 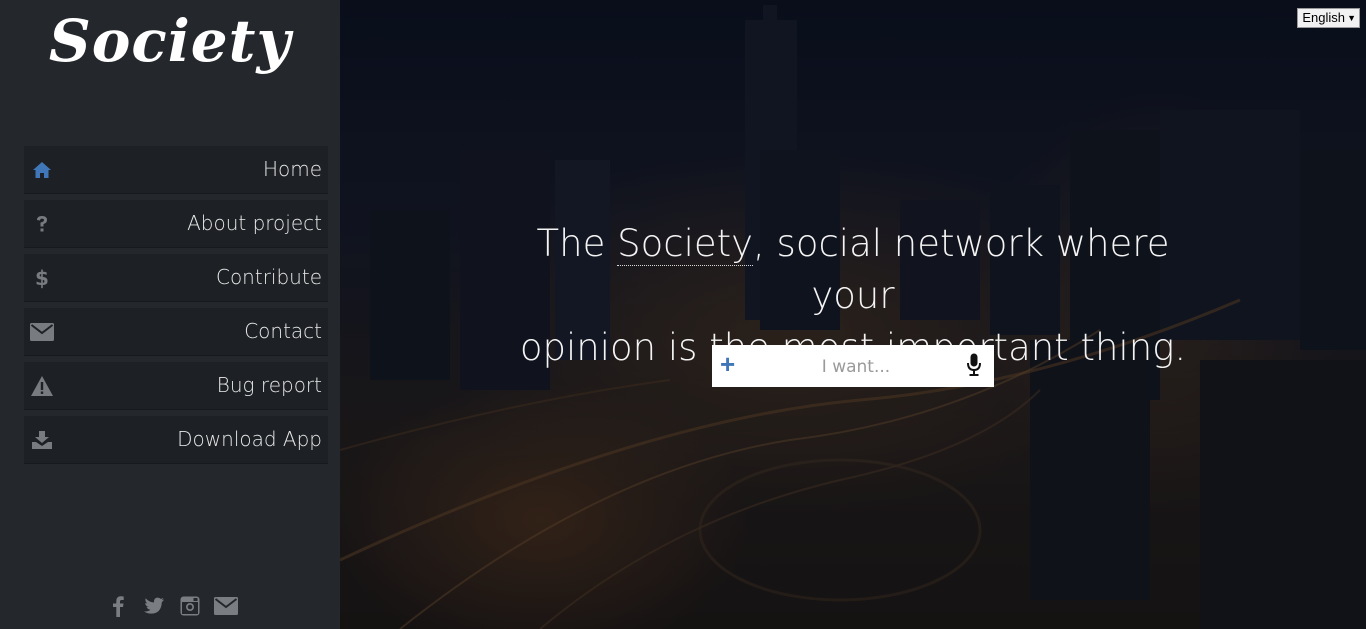 What do you see at coordinates (42, 386) in the screenshot?
I see `warning-icon` at bounding box center [42, 386].